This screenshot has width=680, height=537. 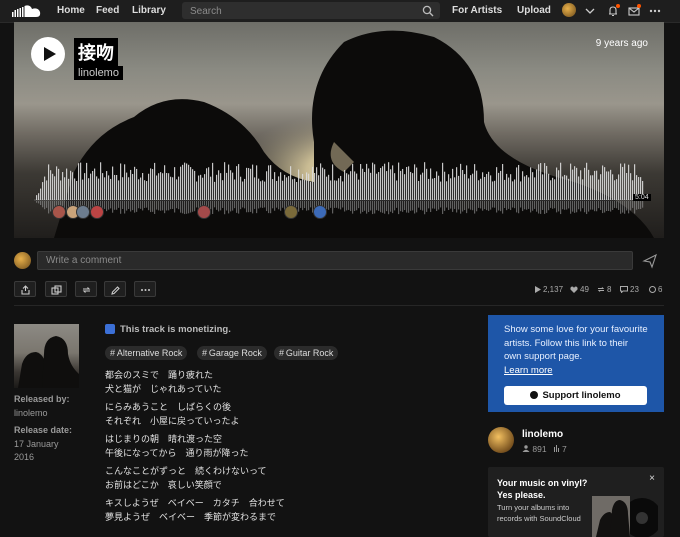 What do you see at coordinates (48, 54) in the screenshot?
I see `play-button` at bounding box center [48, 54].